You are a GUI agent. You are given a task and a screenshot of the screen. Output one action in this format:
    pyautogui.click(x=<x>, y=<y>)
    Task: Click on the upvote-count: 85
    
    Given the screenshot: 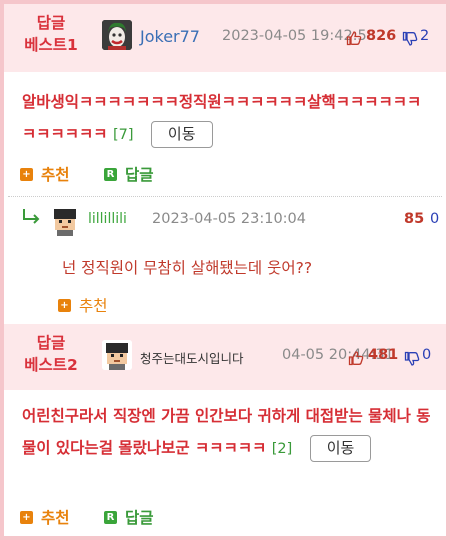 What is the action you would take?
    pyautogui.click(x=414, y=219)
    